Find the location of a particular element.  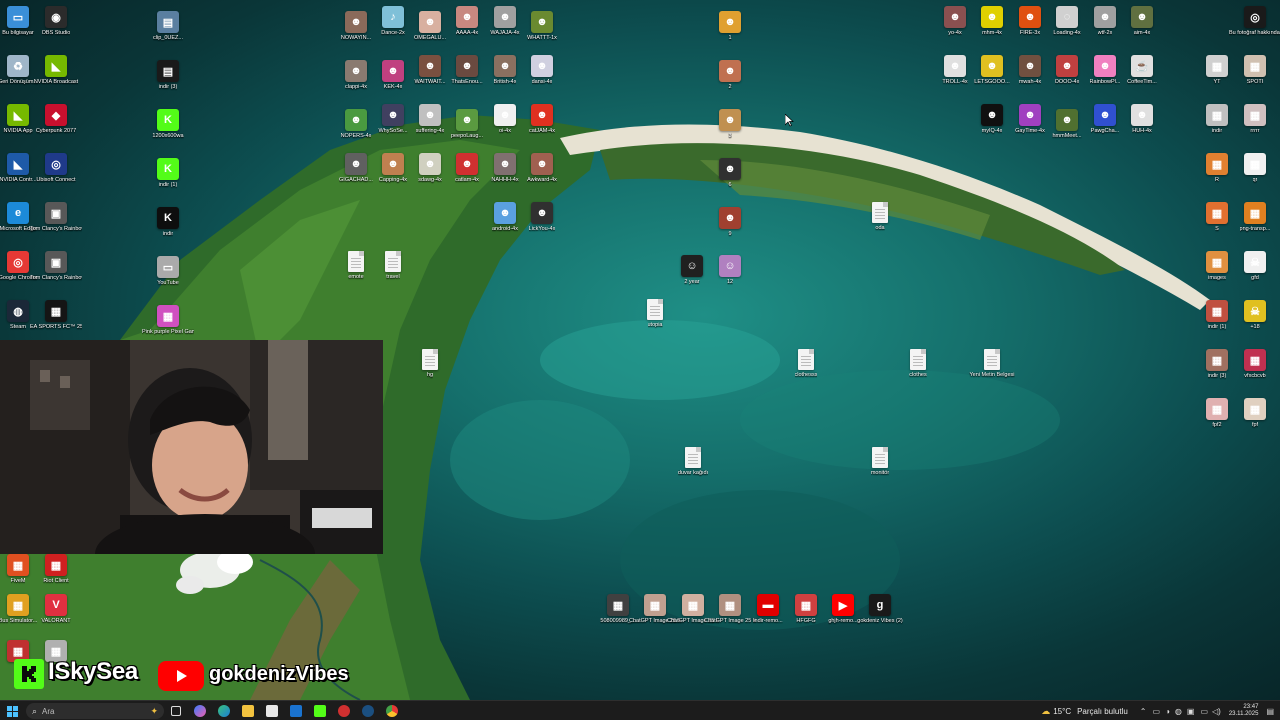

desktop-icon: K 1200x600wa is located at coordinates (168, 124).